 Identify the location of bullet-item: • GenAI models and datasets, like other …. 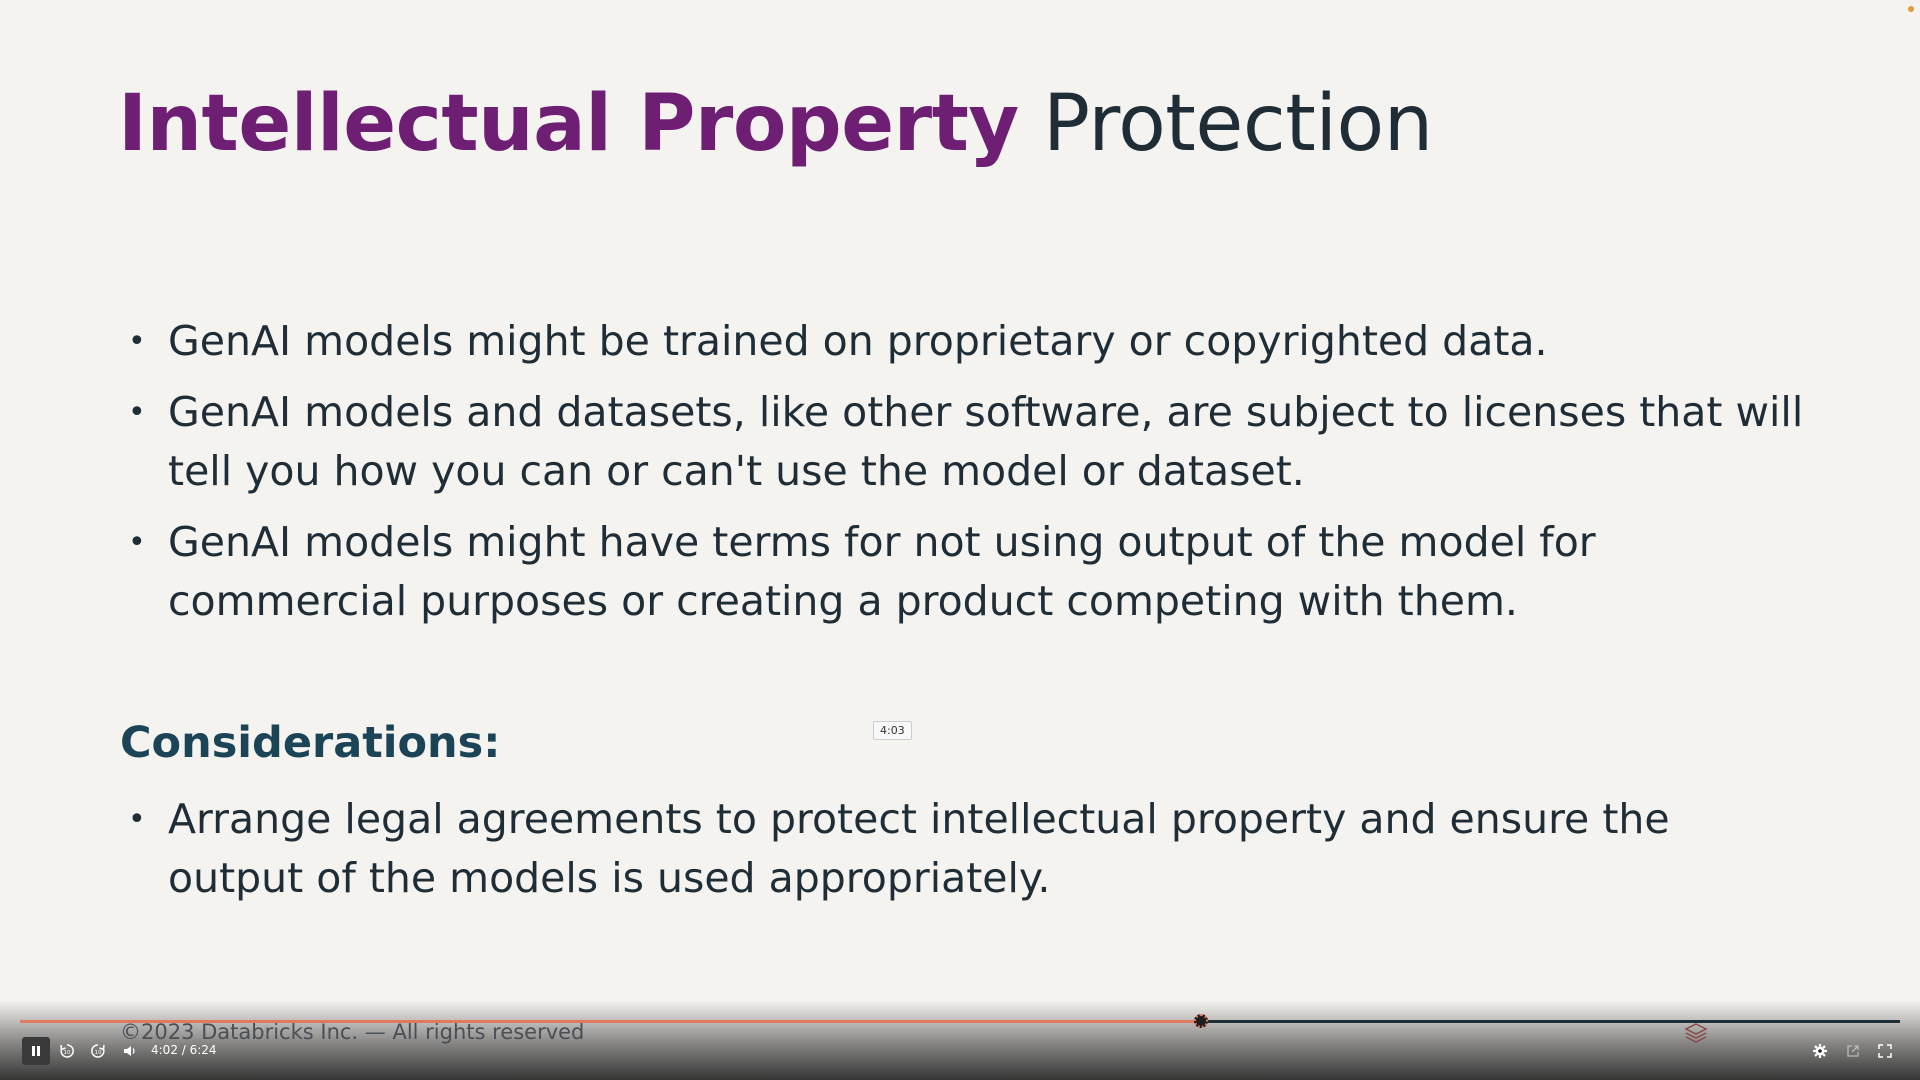
(968, 442).